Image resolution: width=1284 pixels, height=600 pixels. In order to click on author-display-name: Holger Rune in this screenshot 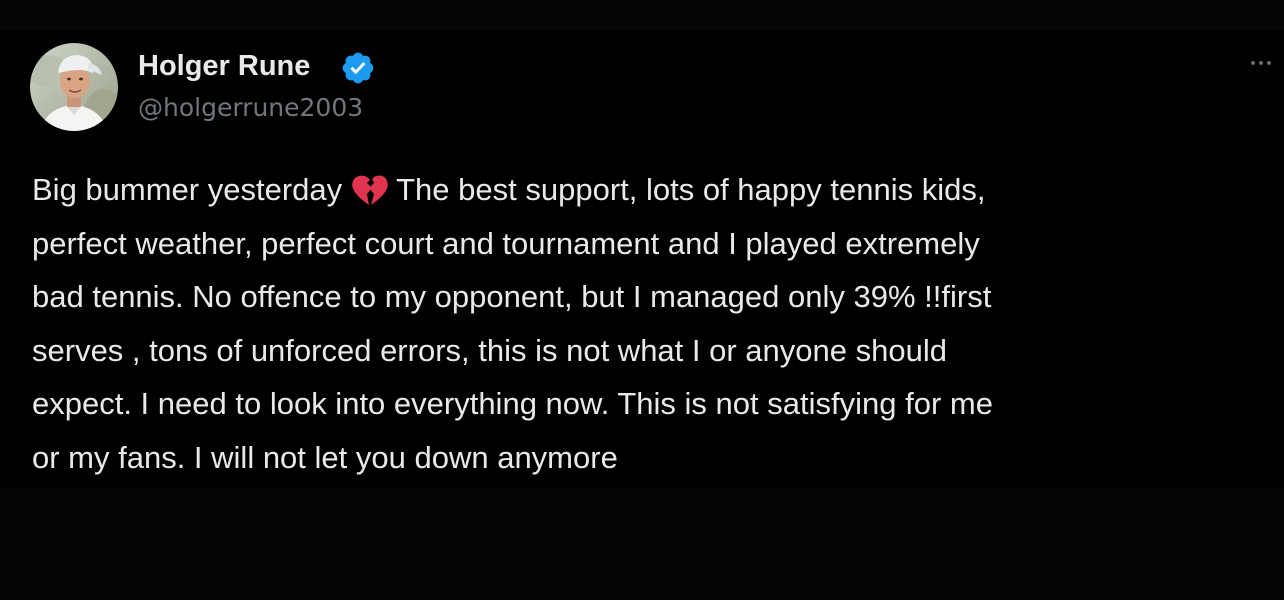, I will do `click(224, 66)`.